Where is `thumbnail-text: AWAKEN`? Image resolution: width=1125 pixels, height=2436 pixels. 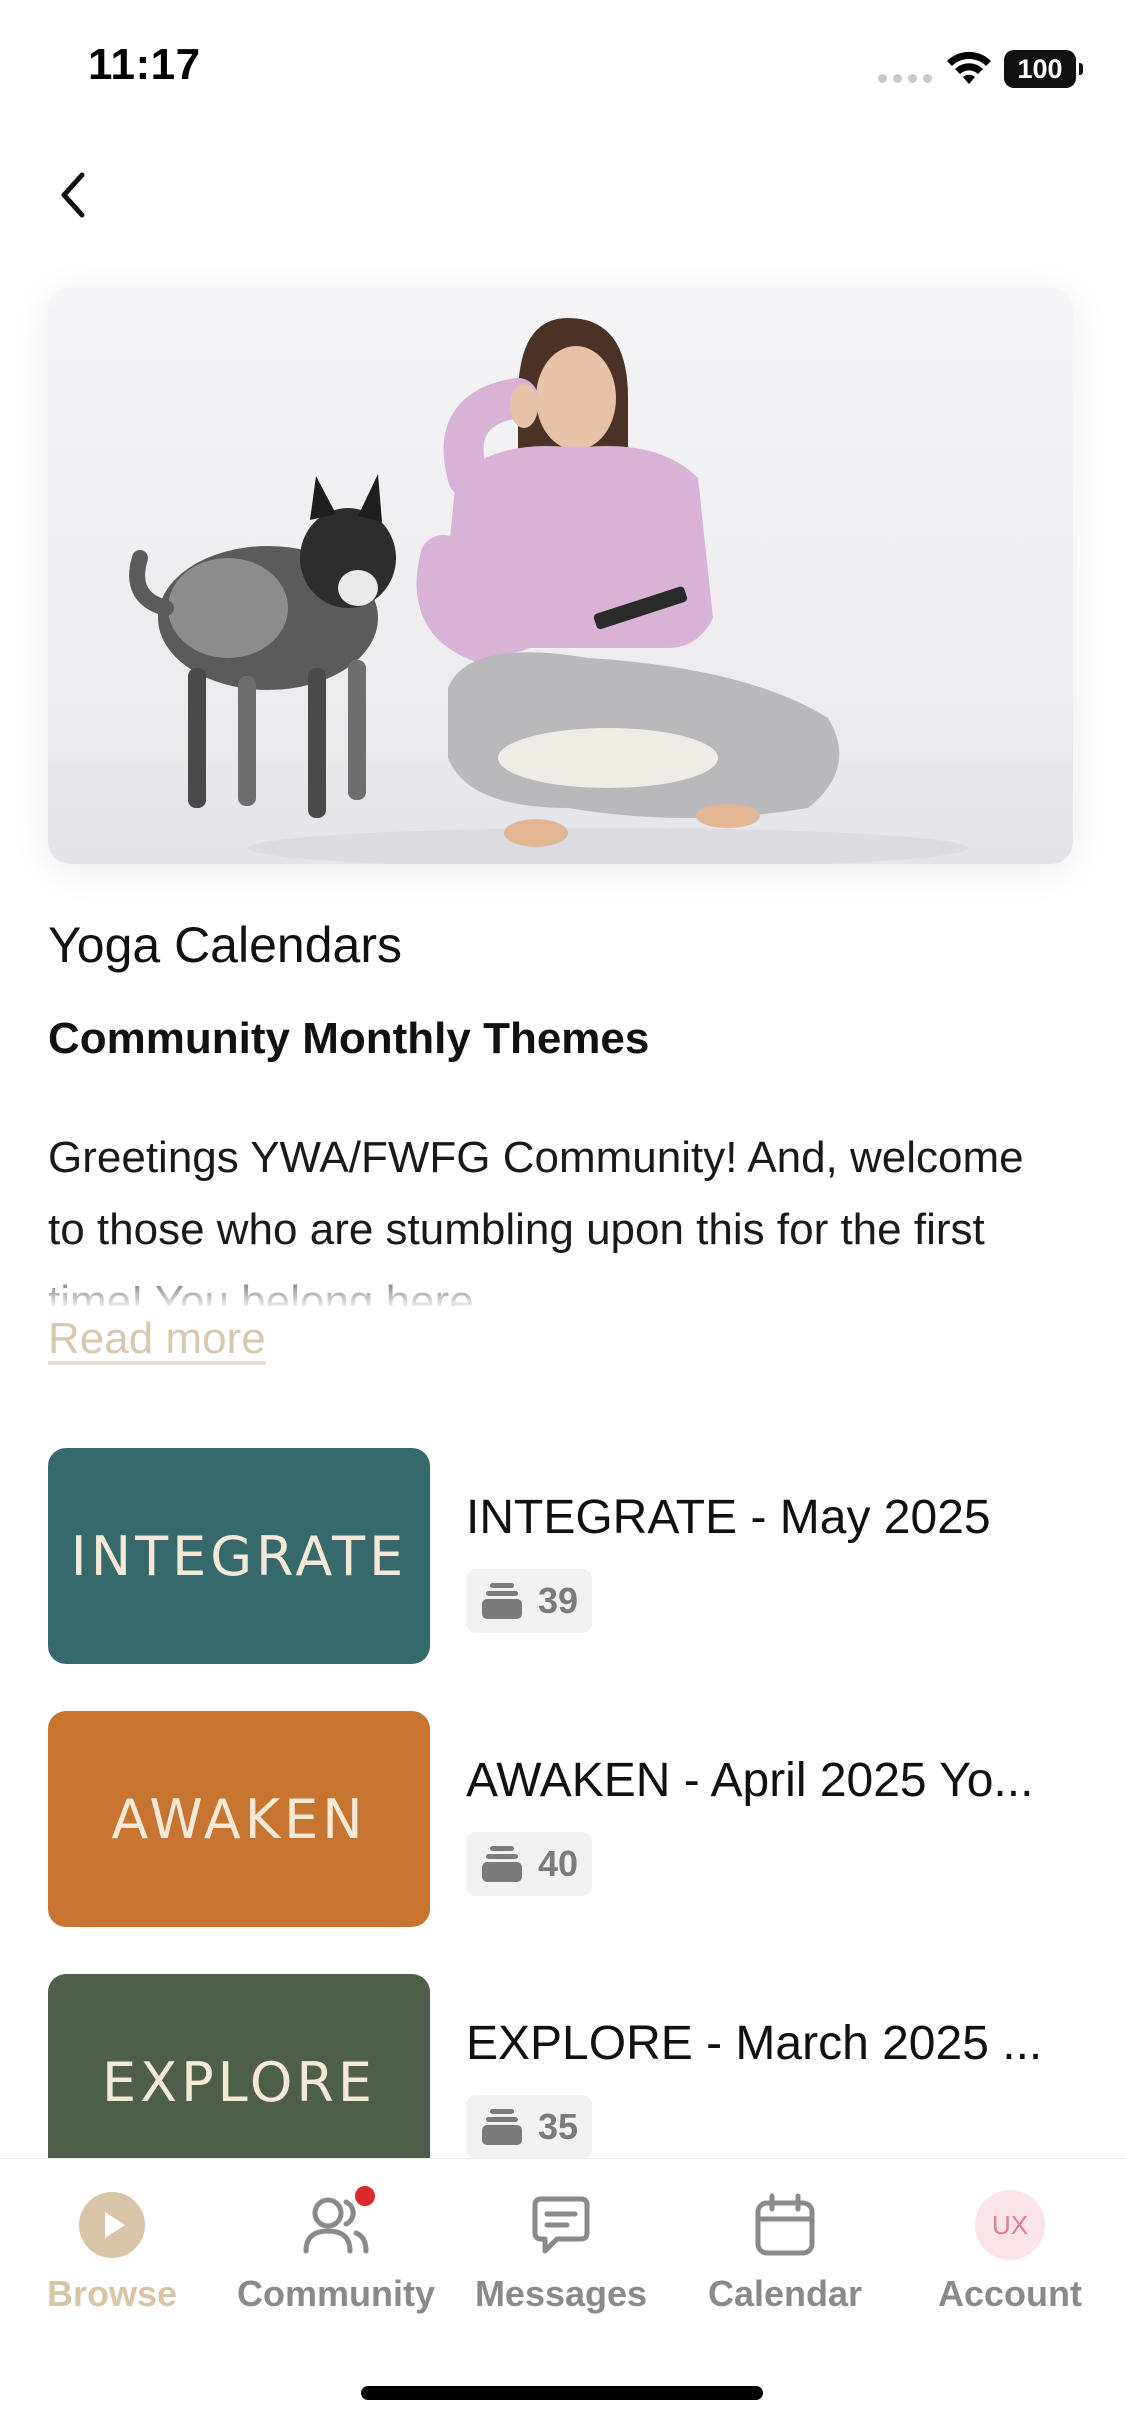 thumbnail-text: AWAKEN is located at coordinates (239, 1819).